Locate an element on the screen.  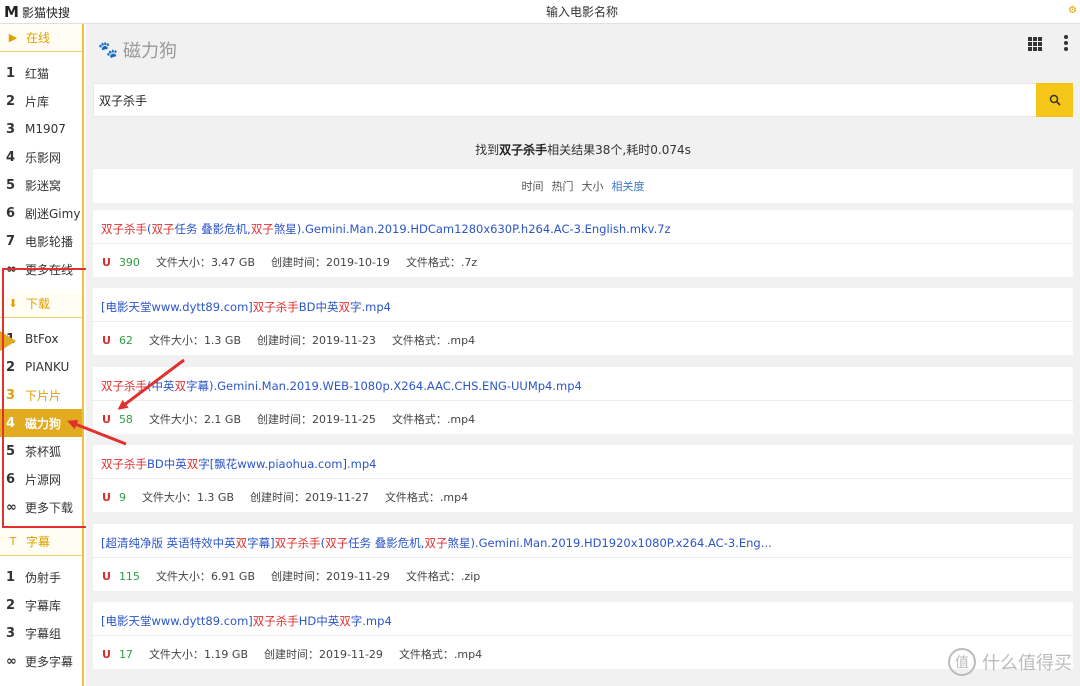
sidebar-item-subtitle-more: ∞ 更多字幕 is located at coordinates (41, 661).